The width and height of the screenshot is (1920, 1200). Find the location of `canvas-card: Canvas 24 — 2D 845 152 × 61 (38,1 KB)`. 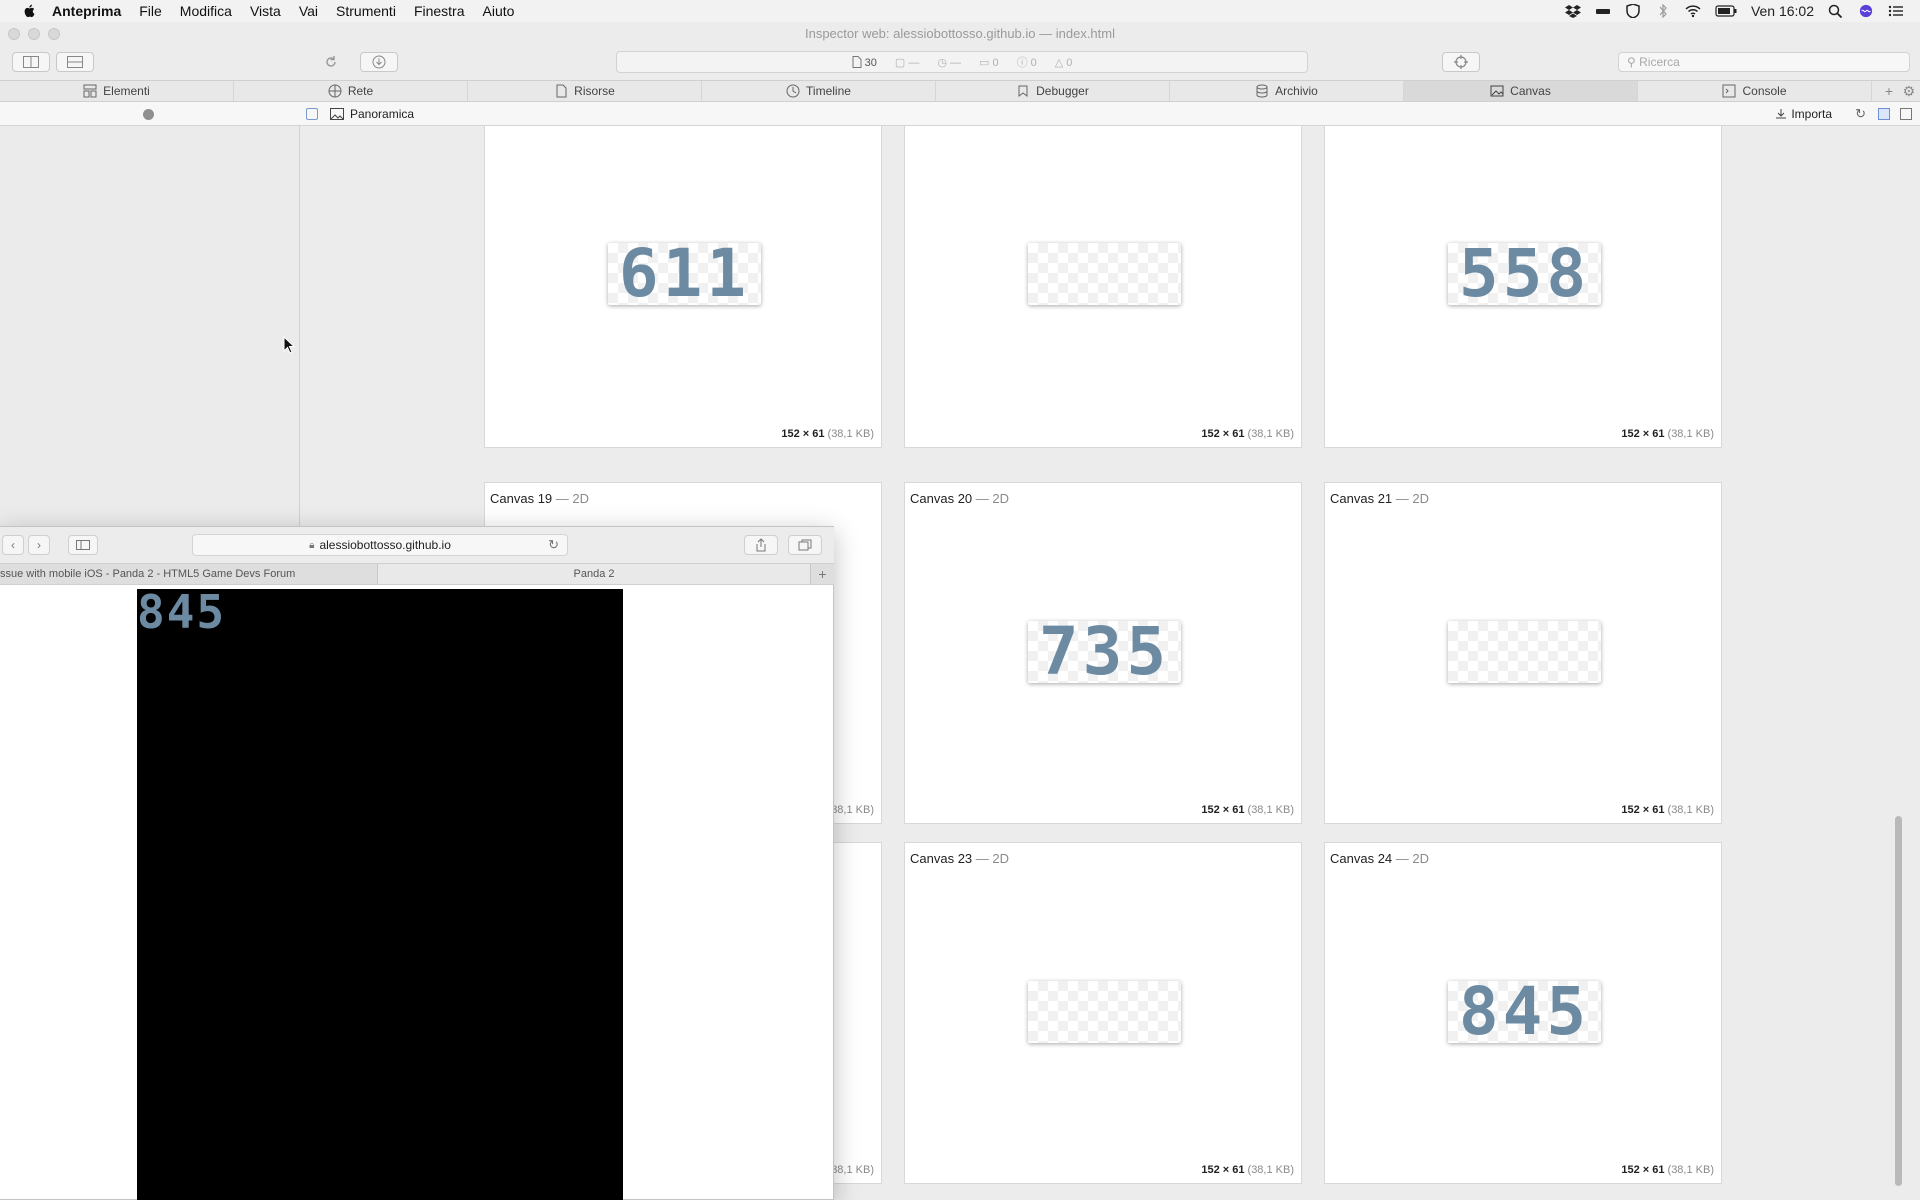

canvas-card: Canvas 24 — 2D 845 152 × 61 (38,1 KB) is located at coordinates (1523, 1013).